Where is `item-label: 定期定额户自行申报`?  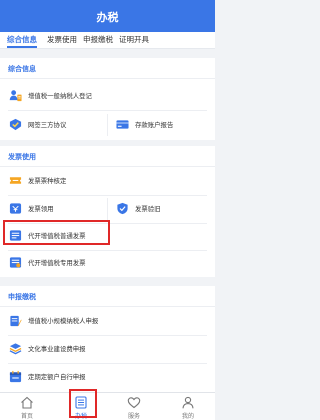 item-label: 定期定额户自行申报 is located at coordinates (57, 377).